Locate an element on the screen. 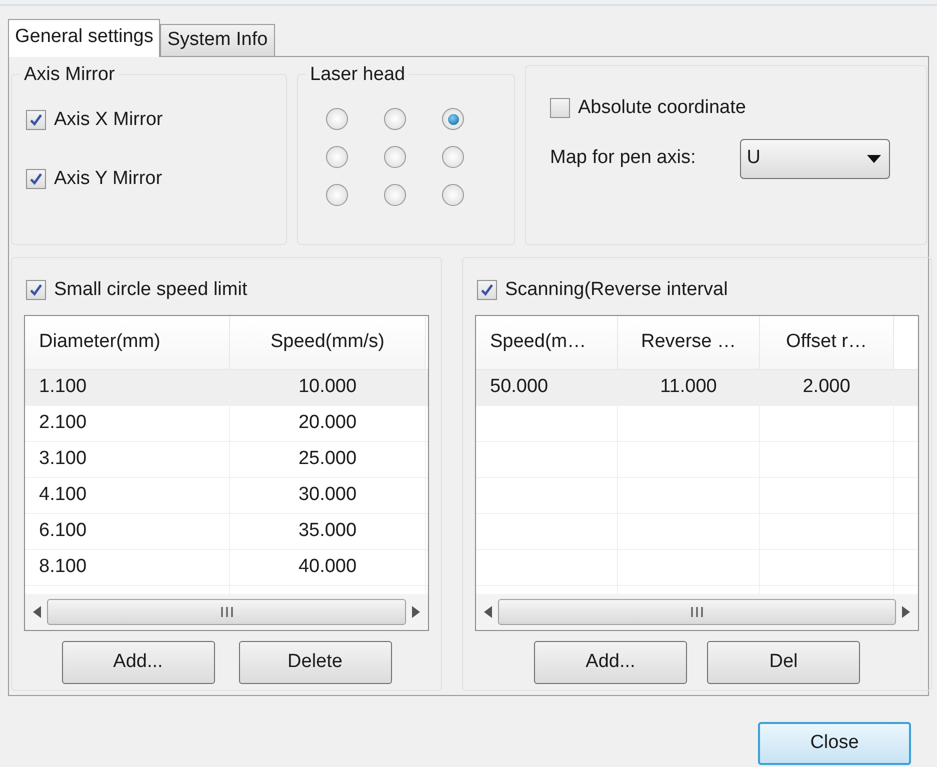 This screenshot has height=767, width=937. close-button: Close is located at coordinates (834, 743).